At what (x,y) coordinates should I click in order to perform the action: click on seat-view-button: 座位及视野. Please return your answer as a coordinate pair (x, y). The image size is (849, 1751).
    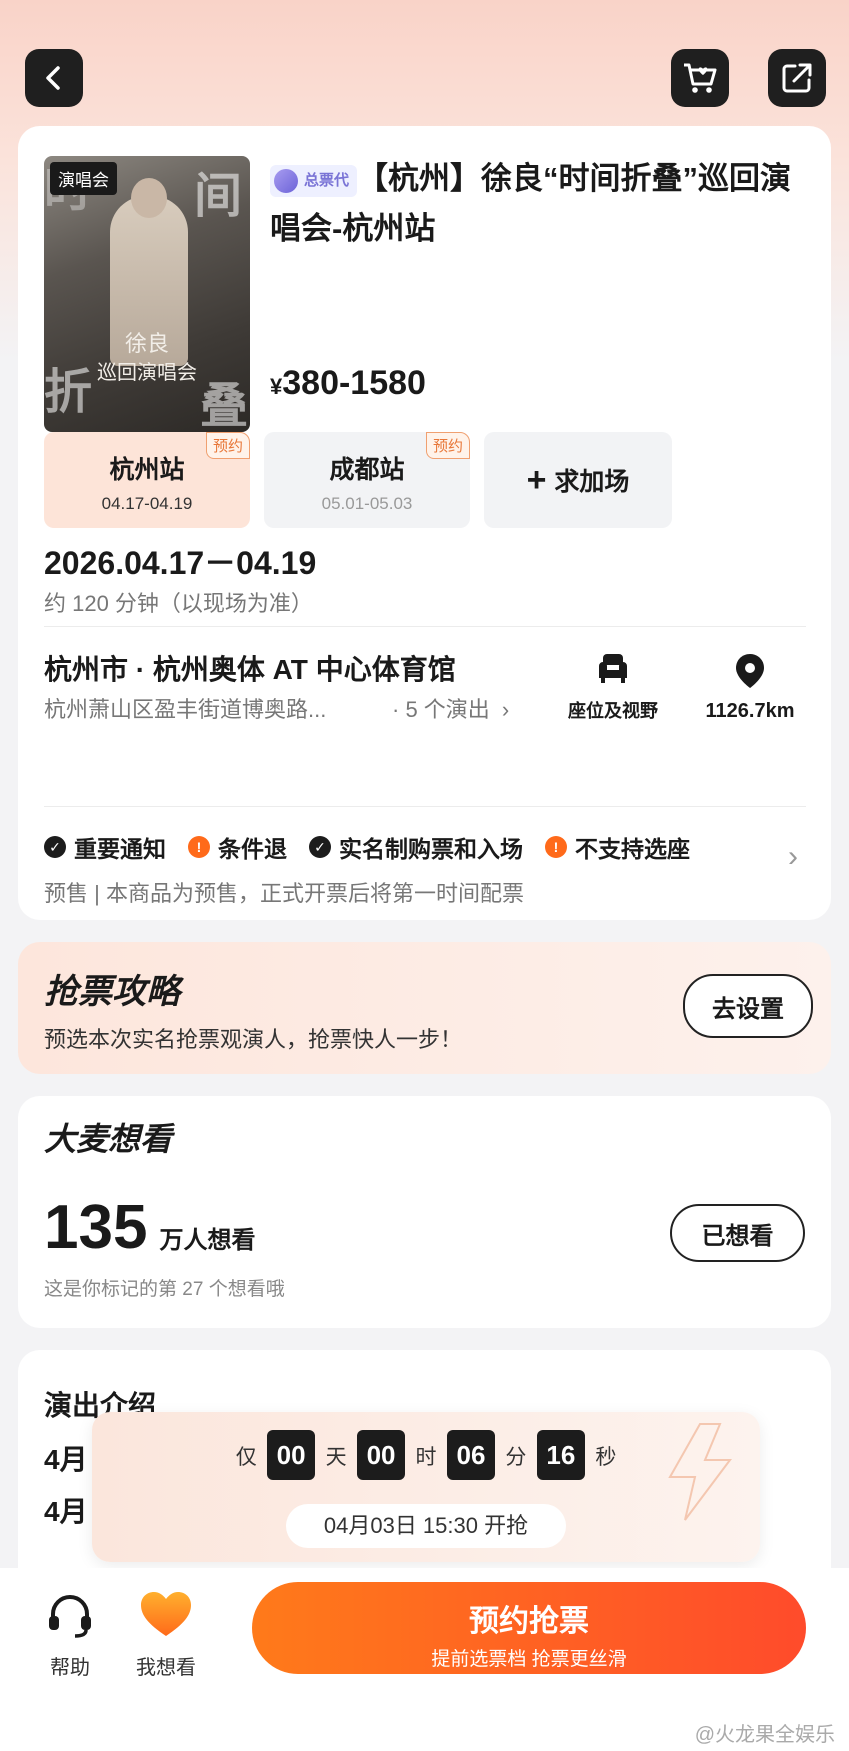
    Looking at the image, I should click on (613, 687).